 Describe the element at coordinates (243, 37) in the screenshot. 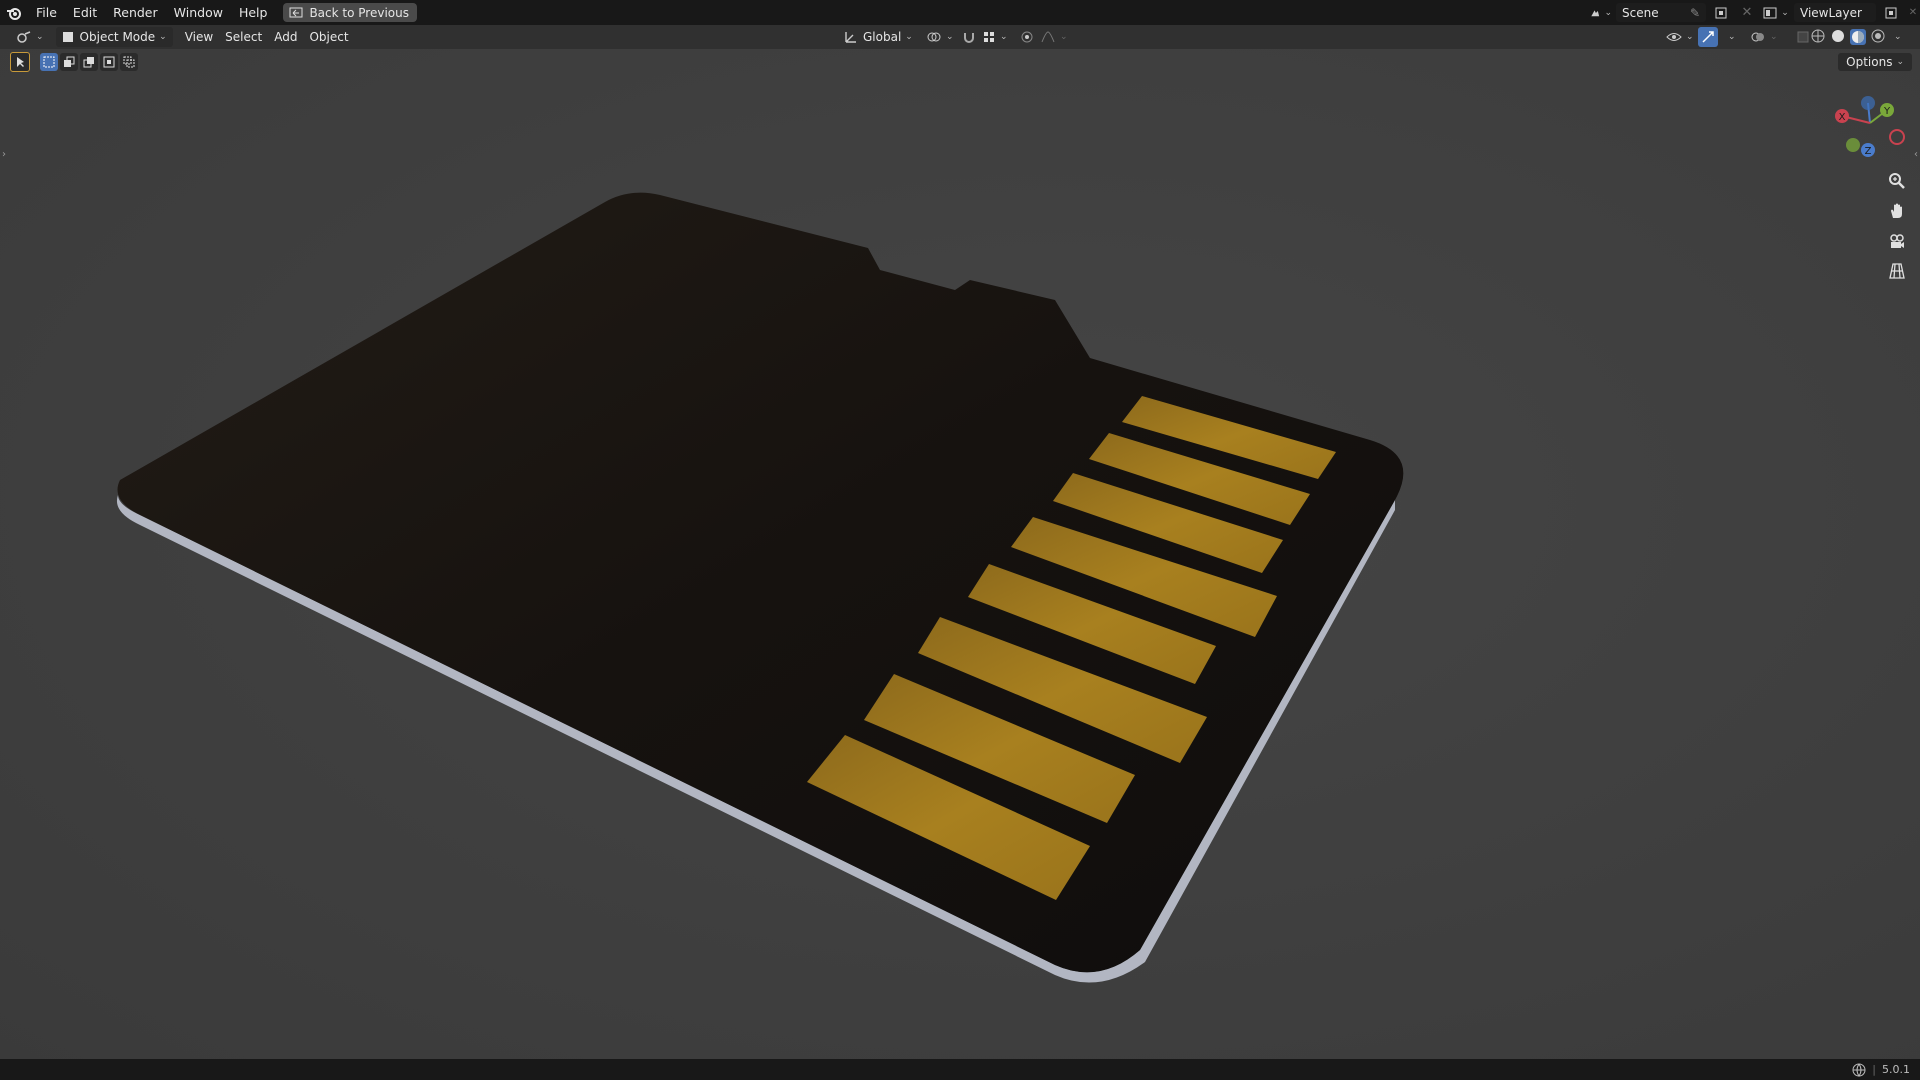

I see `select-menu: Select` at that location.